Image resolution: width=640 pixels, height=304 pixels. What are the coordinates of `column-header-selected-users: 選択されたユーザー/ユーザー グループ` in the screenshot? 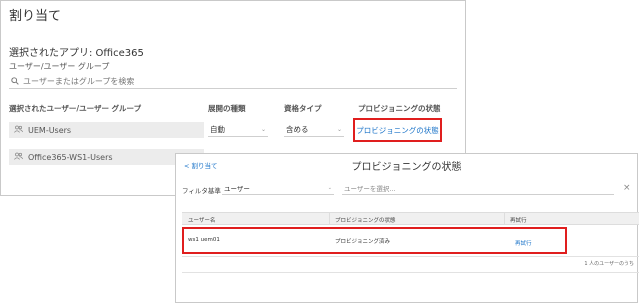 It's located at (75, 108).